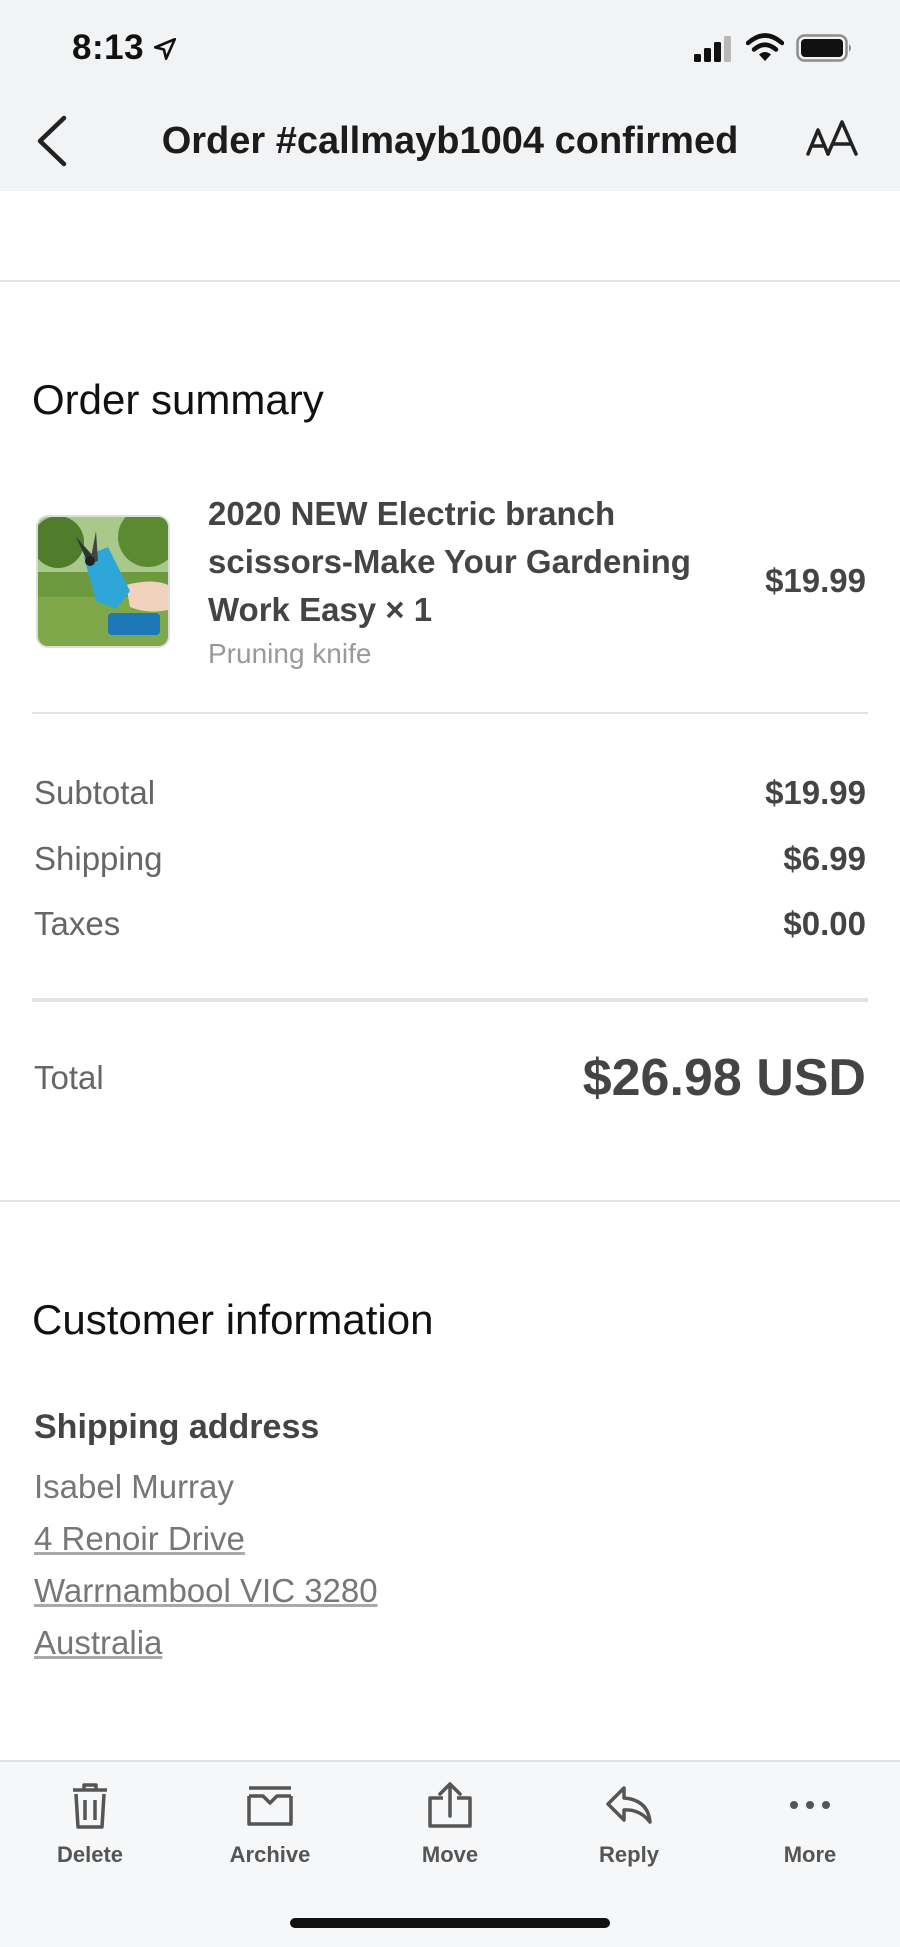 Image resolution: width=900 pixels, height=1947 pixels. What do you see at coordinates (450, 95) in the screenshot?
I see `top-bar: 8:13 Order #callmayb1004 confirmed` at bounding box center [450, 95].